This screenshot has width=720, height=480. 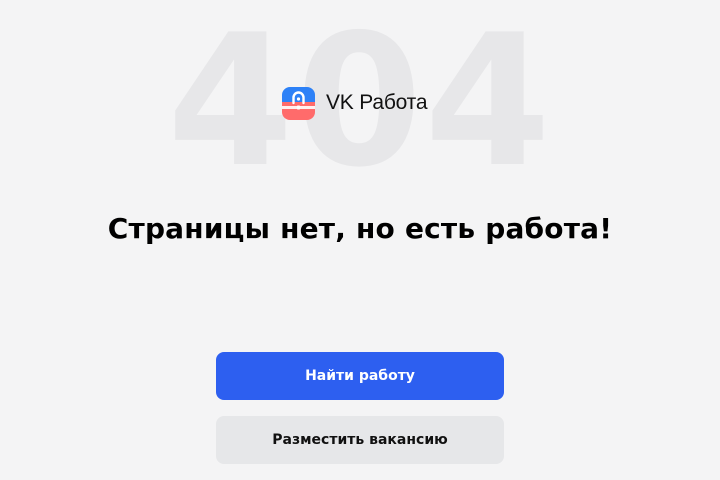 I want to click on vk-rabota-logo: VK Работа, so click(x=355, y=103).